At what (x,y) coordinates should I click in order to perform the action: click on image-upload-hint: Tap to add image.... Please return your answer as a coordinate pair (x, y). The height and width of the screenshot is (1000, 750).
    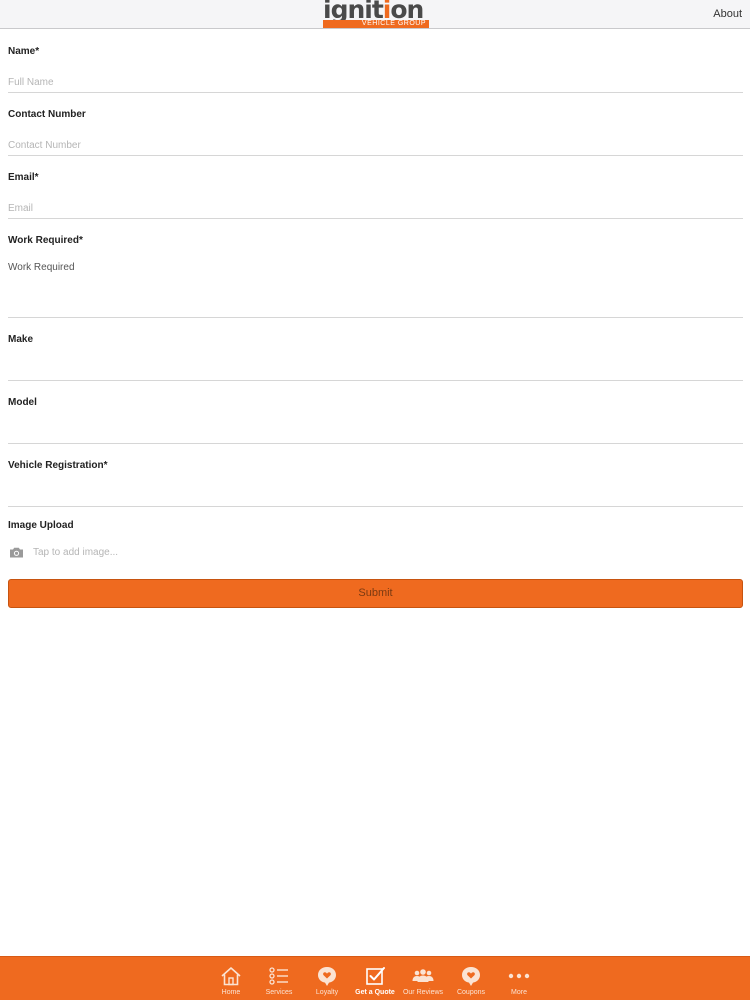
    Looking at the image, I should click on (76, 552).